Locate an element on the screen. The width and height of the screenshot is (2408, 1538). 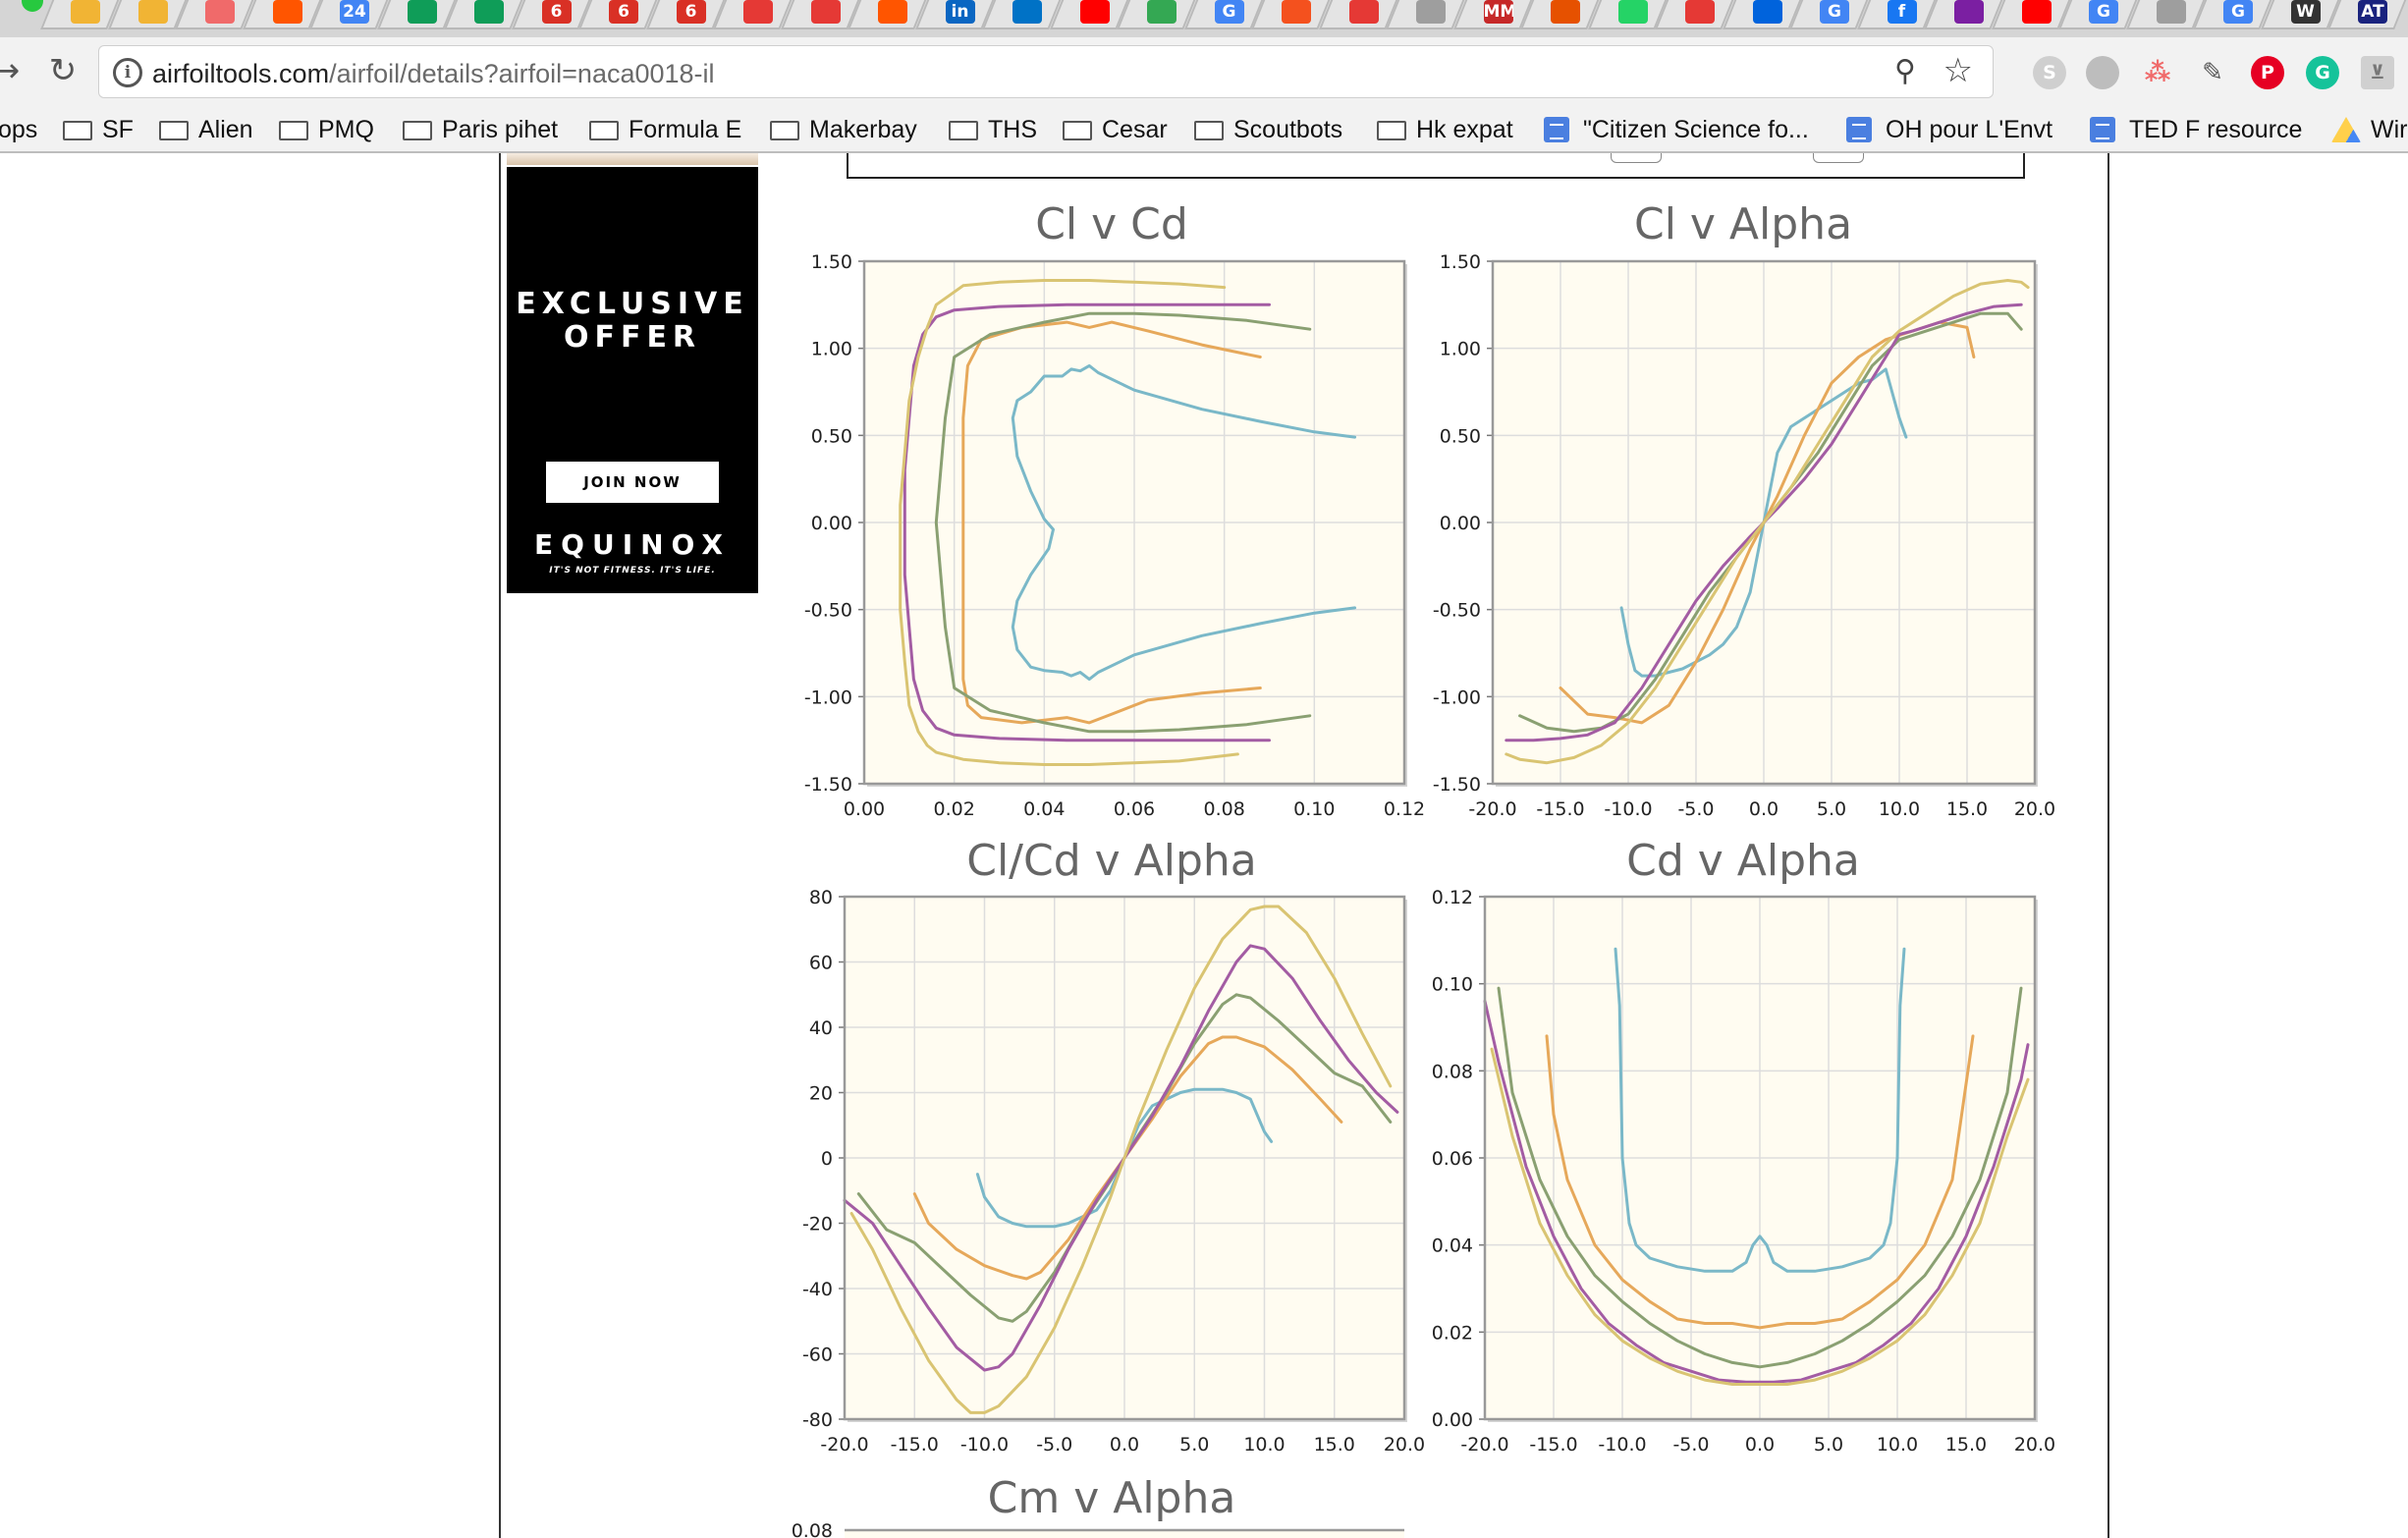
x-tick-label: 10.0 is located at coordinates (1898, 1445).